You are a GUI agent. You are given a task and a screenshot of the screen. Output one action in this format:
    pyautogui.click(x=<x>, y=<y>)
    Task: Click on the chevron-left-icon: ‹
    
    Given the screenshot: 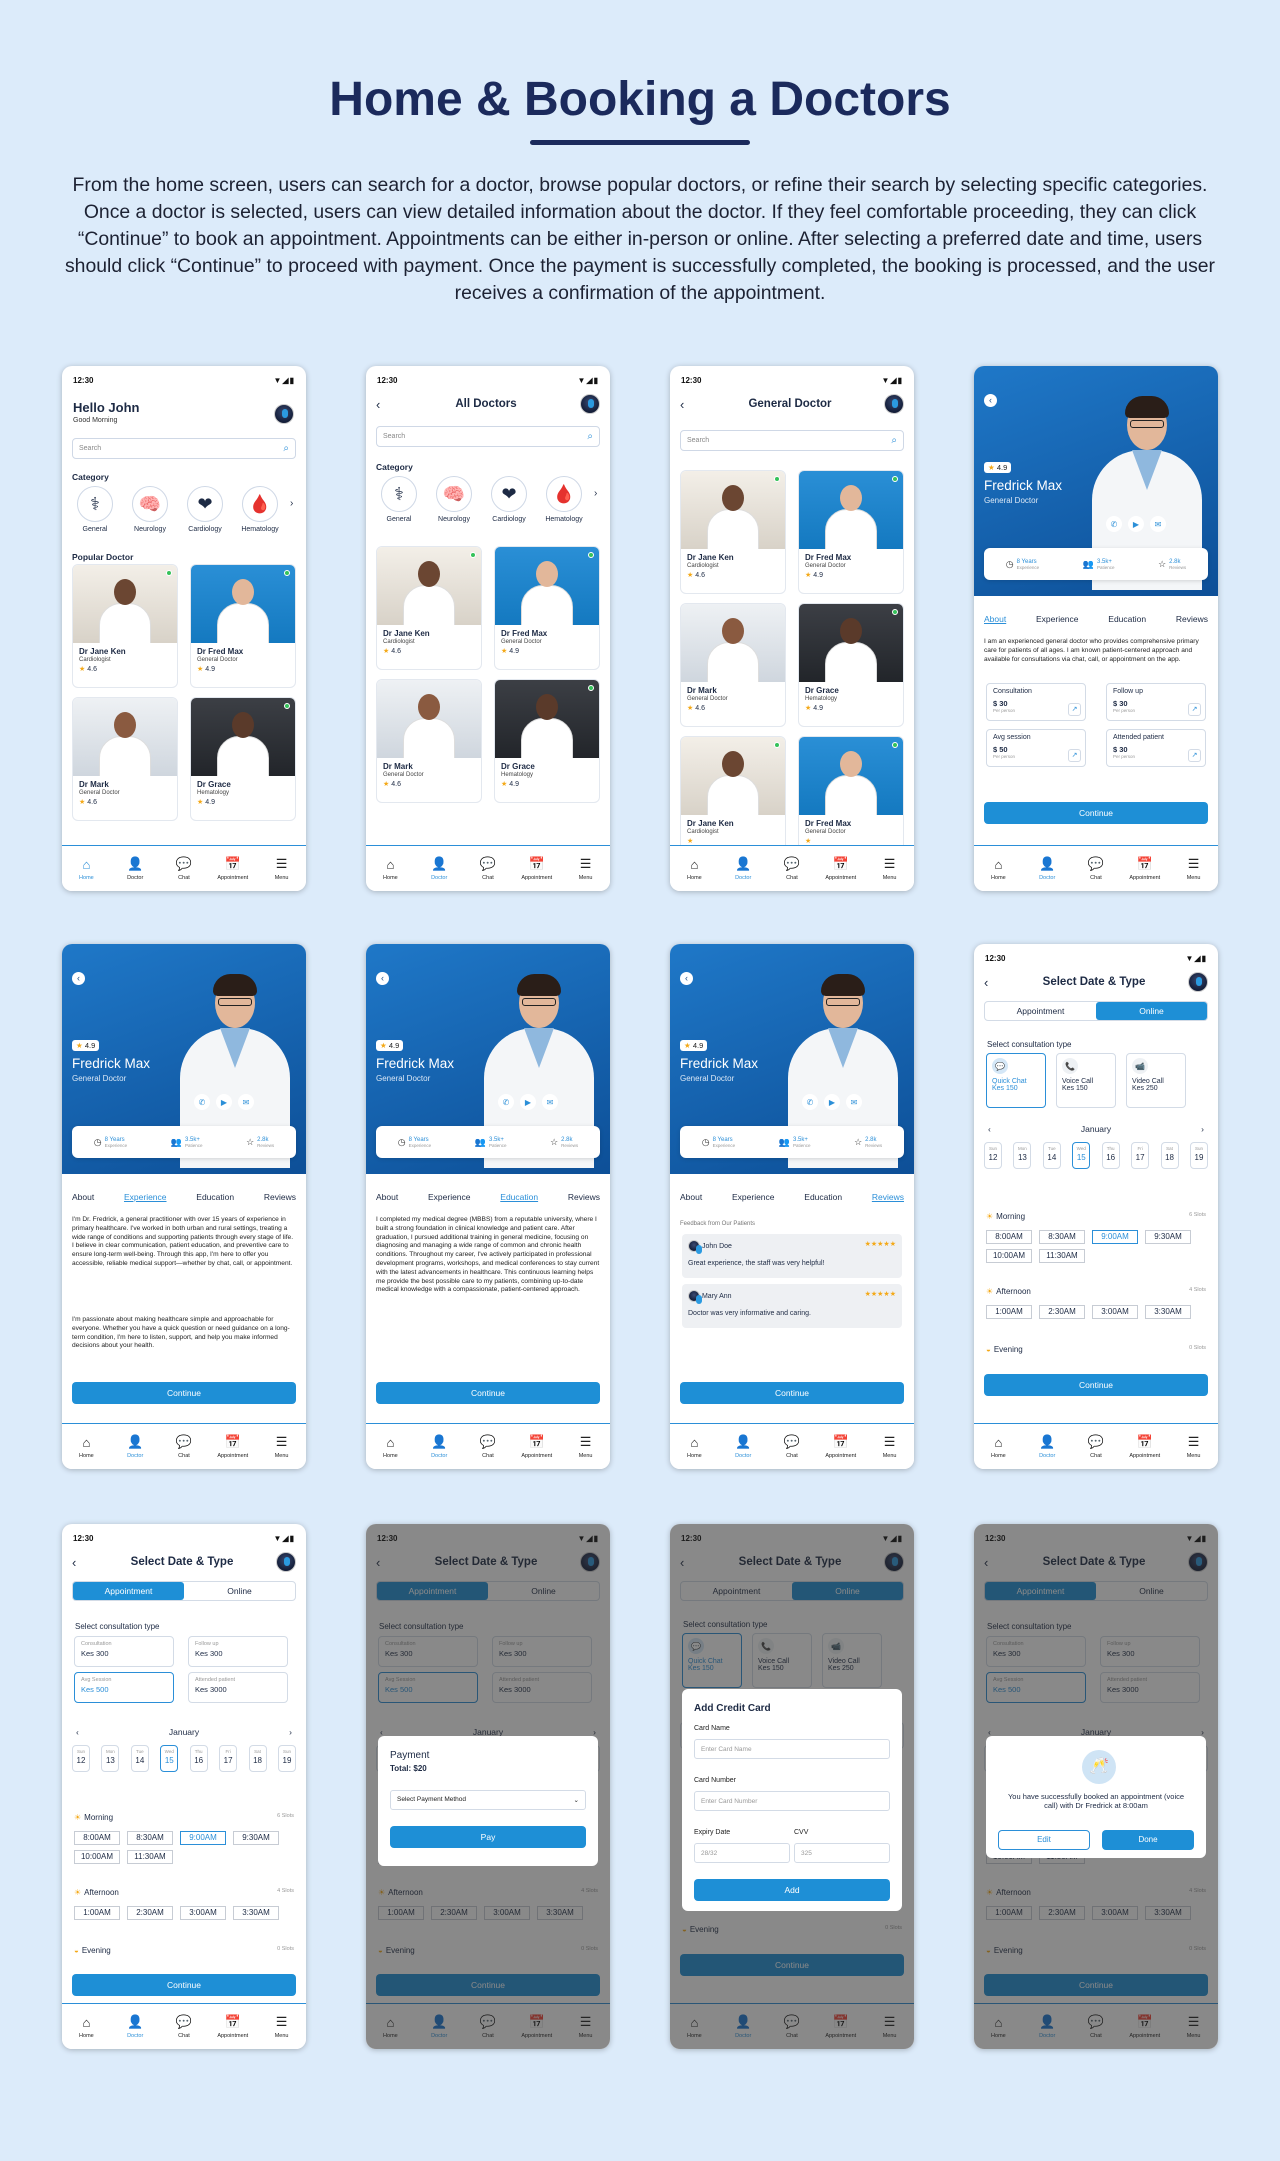 What is the action you would take?
    pyautogui.click(x=989, y=1129)
    